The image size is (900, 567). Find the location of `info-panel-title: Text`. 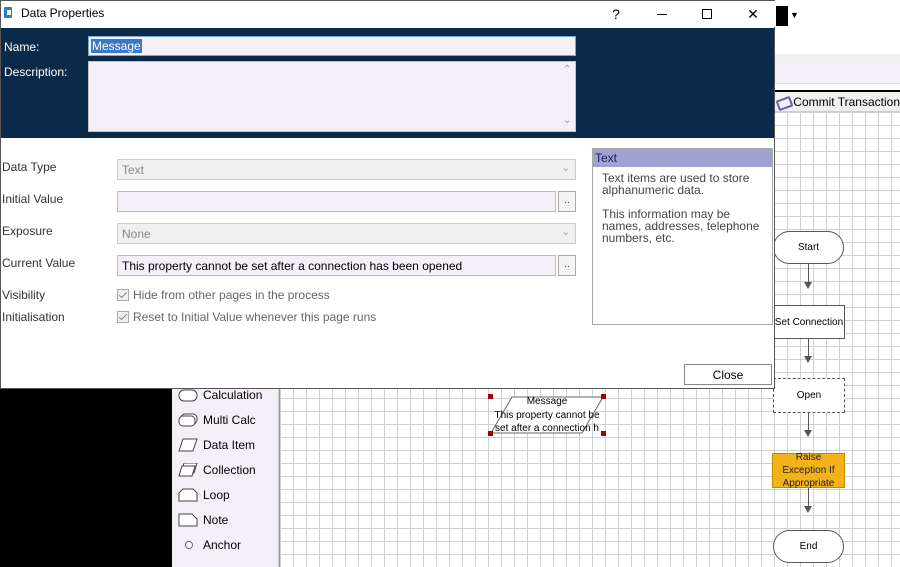

info-panel-title: Text is located at coordinates (682, 158).